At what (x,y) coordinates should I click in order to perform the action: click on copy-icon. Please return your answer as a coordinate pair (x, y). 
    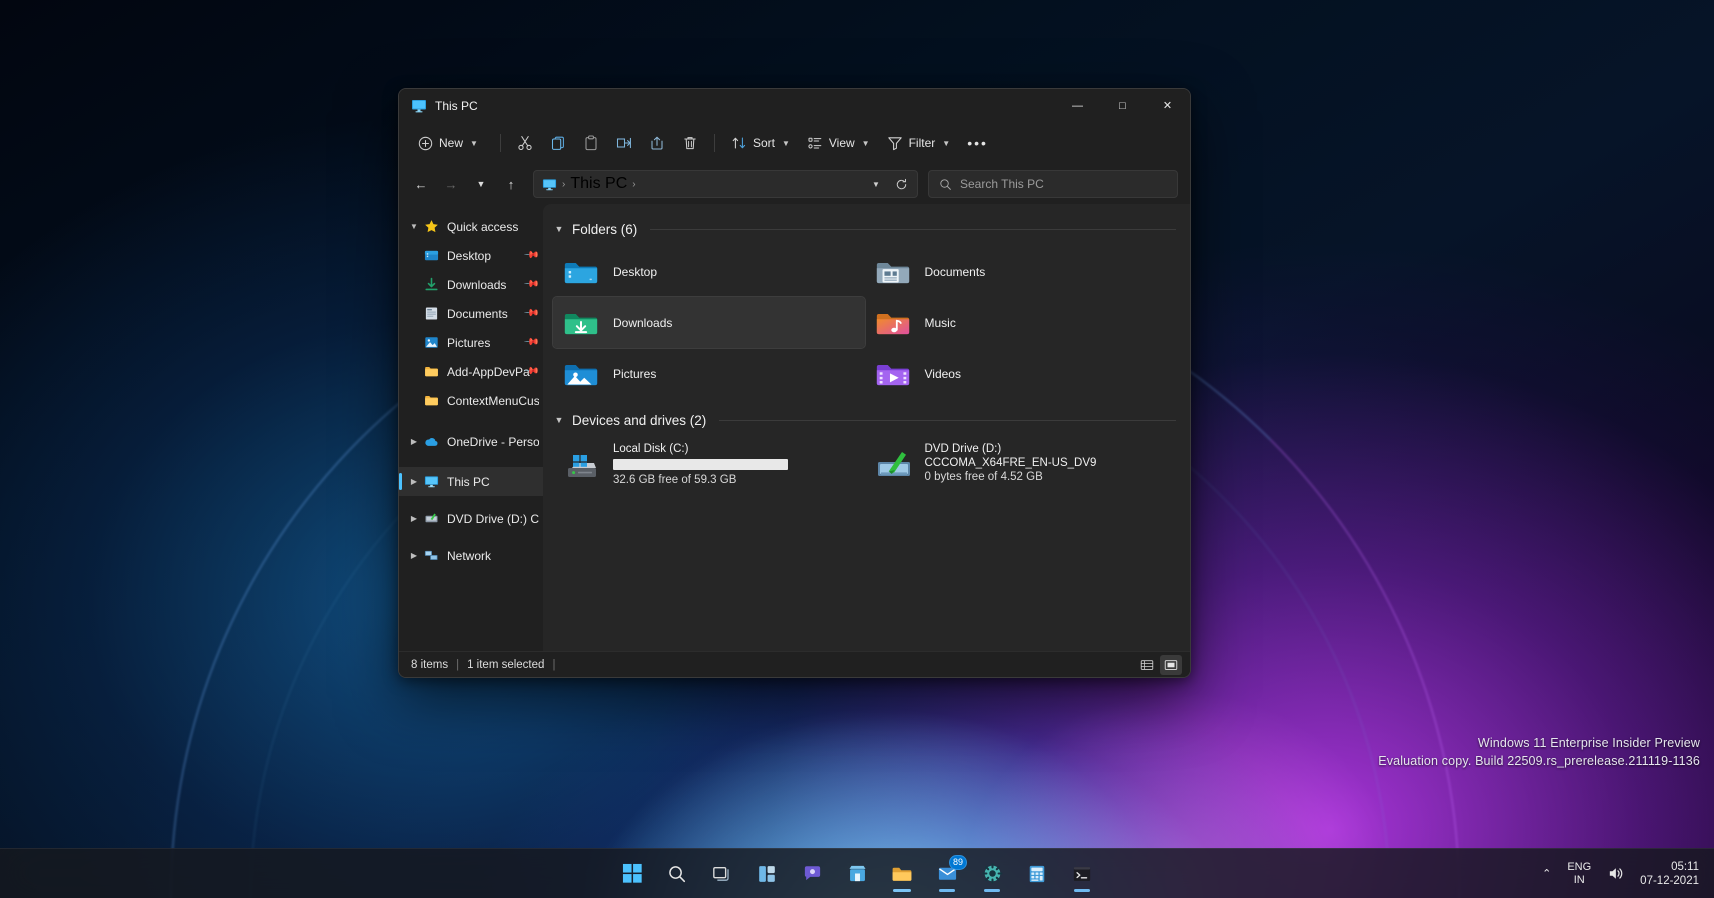
    Looking at the image, I should click on (558, 143).